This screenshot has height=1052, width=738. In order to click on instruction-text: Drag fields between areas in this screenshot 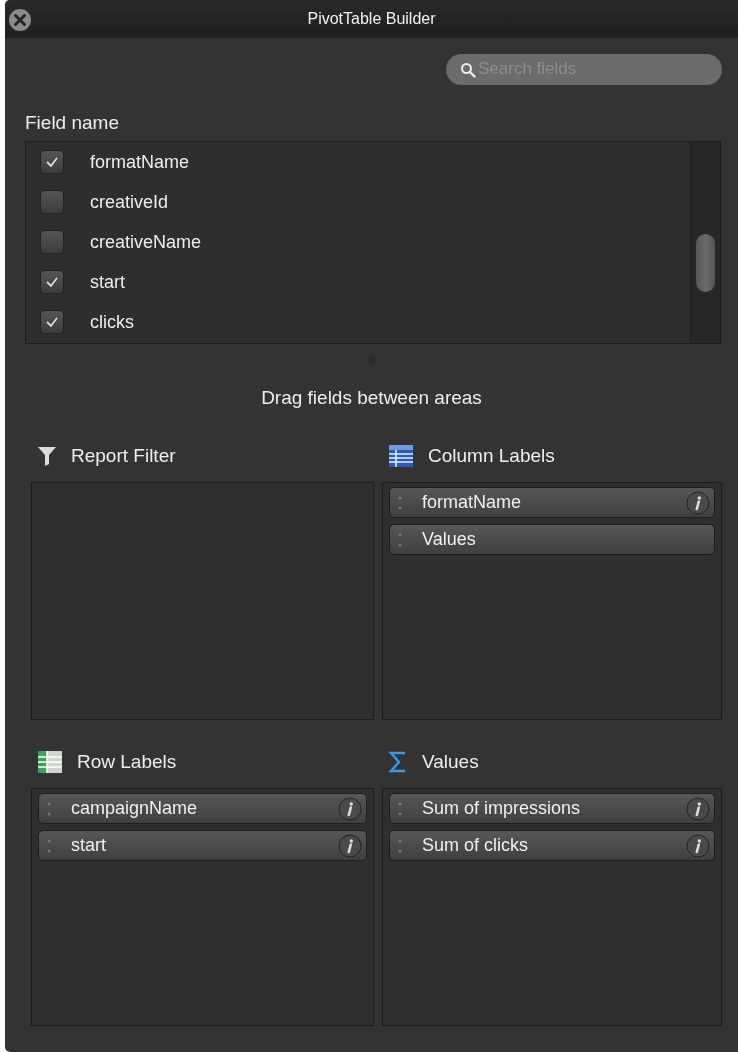, I will do `click(371, 397)`.